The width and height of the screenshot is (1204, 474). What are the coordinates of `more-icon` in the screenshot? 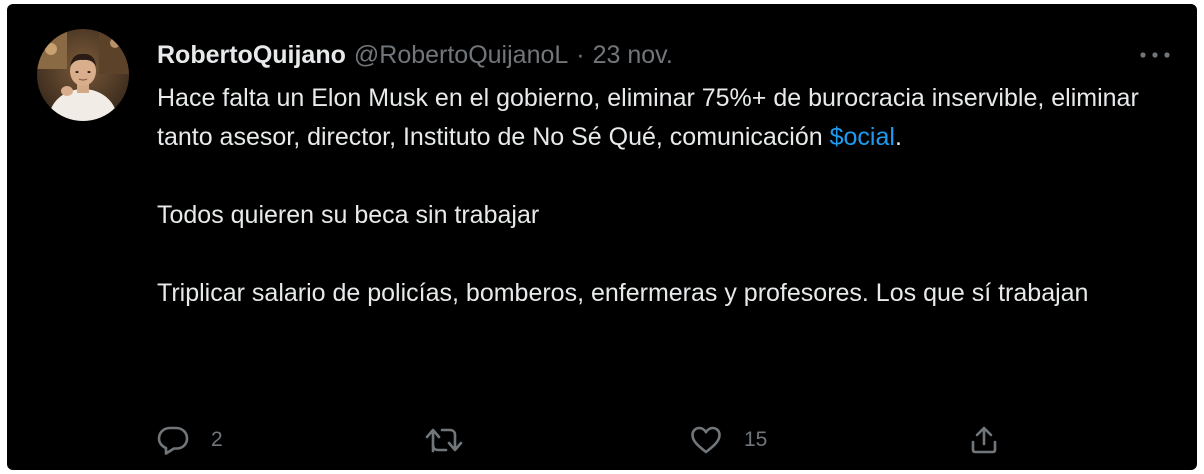 It's located at (1155, 55).